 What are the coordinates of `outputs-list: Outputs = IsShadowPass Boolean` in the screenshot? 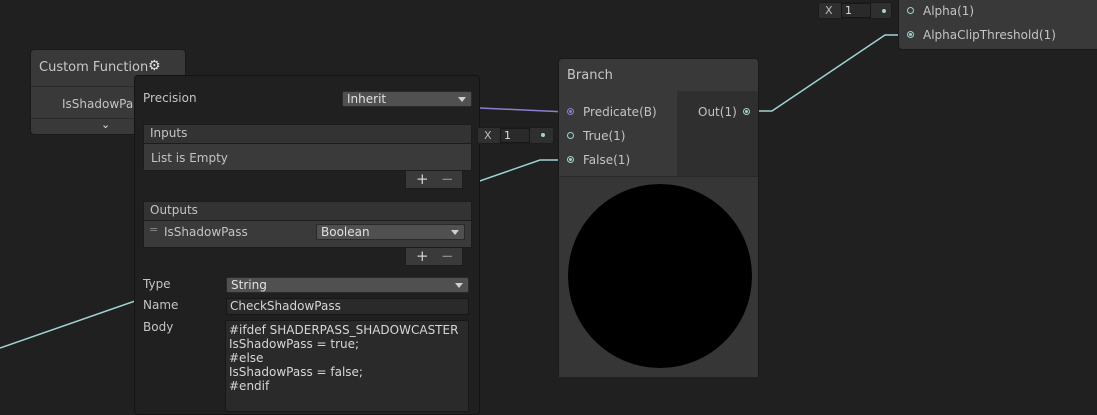 It's located at (307, 224).